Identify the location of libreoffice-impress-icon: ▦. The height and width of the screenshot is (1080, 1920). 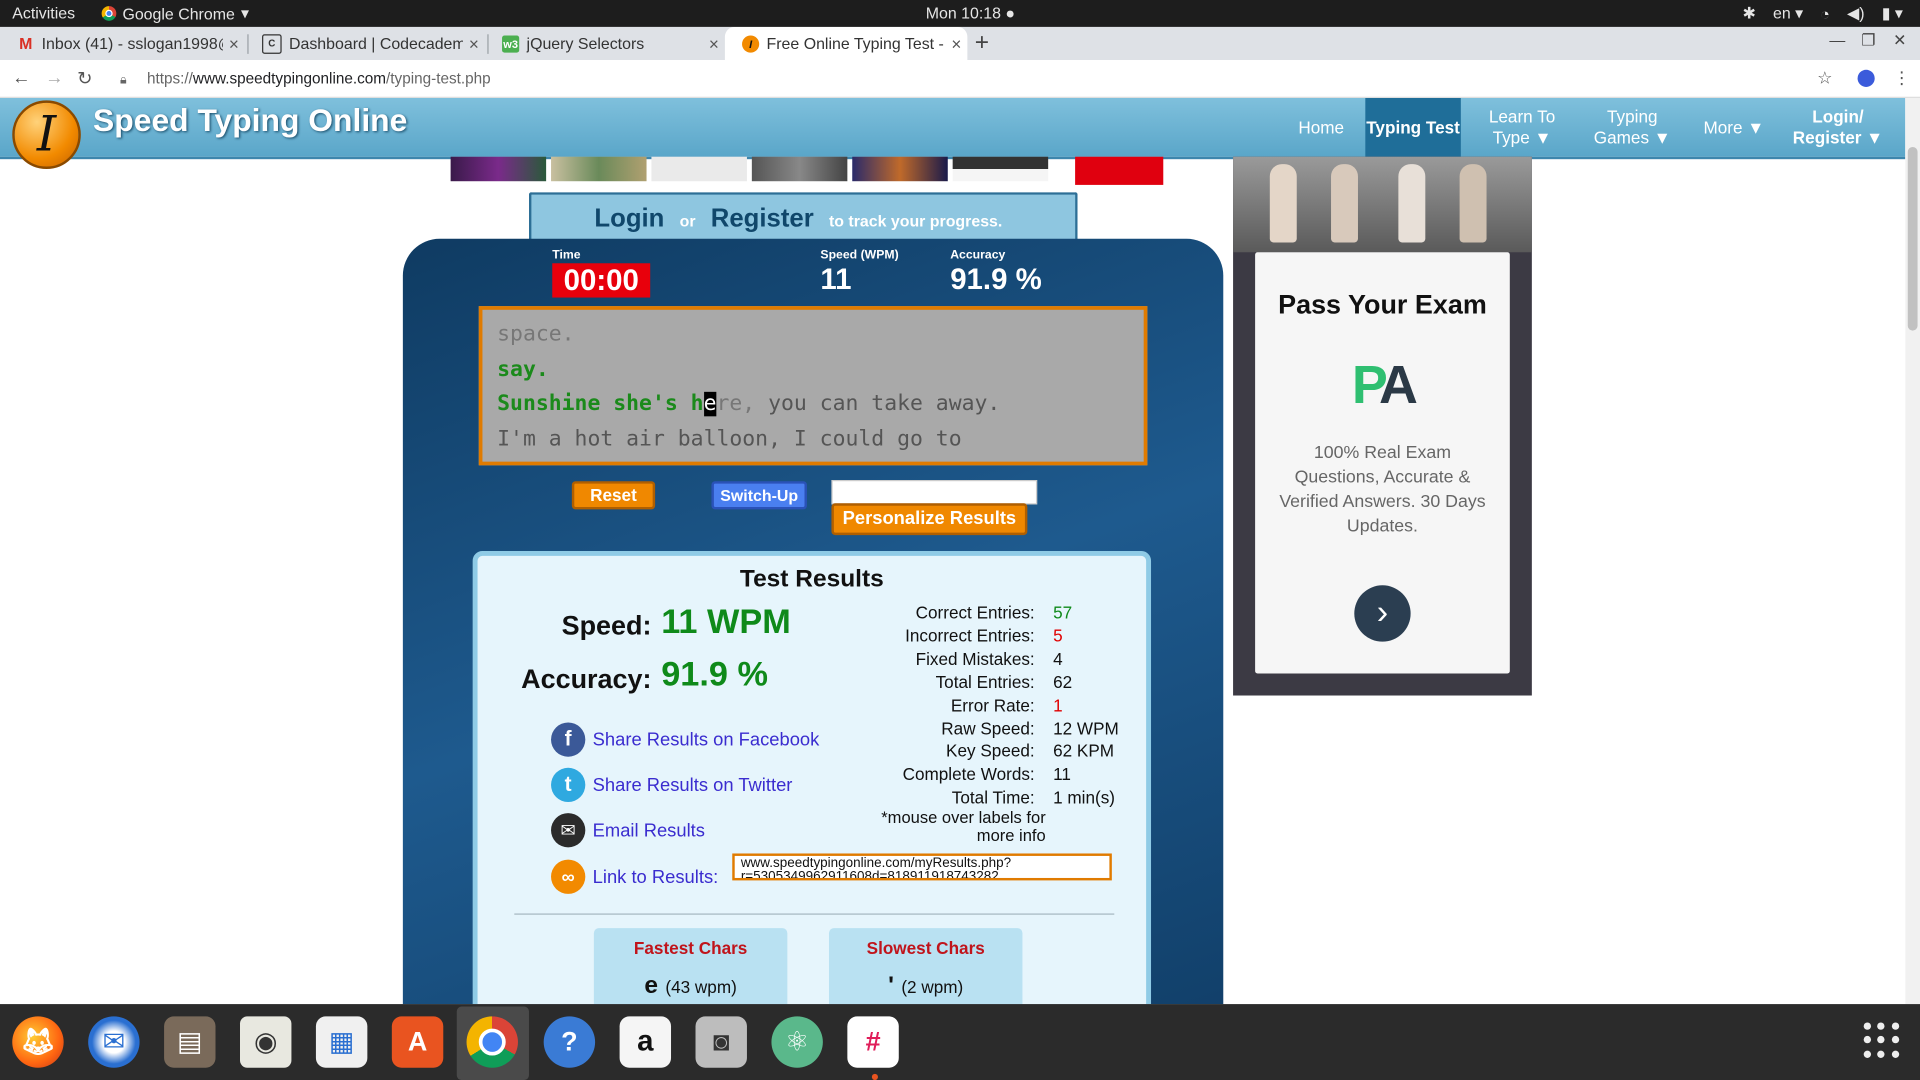
(341, 1042).